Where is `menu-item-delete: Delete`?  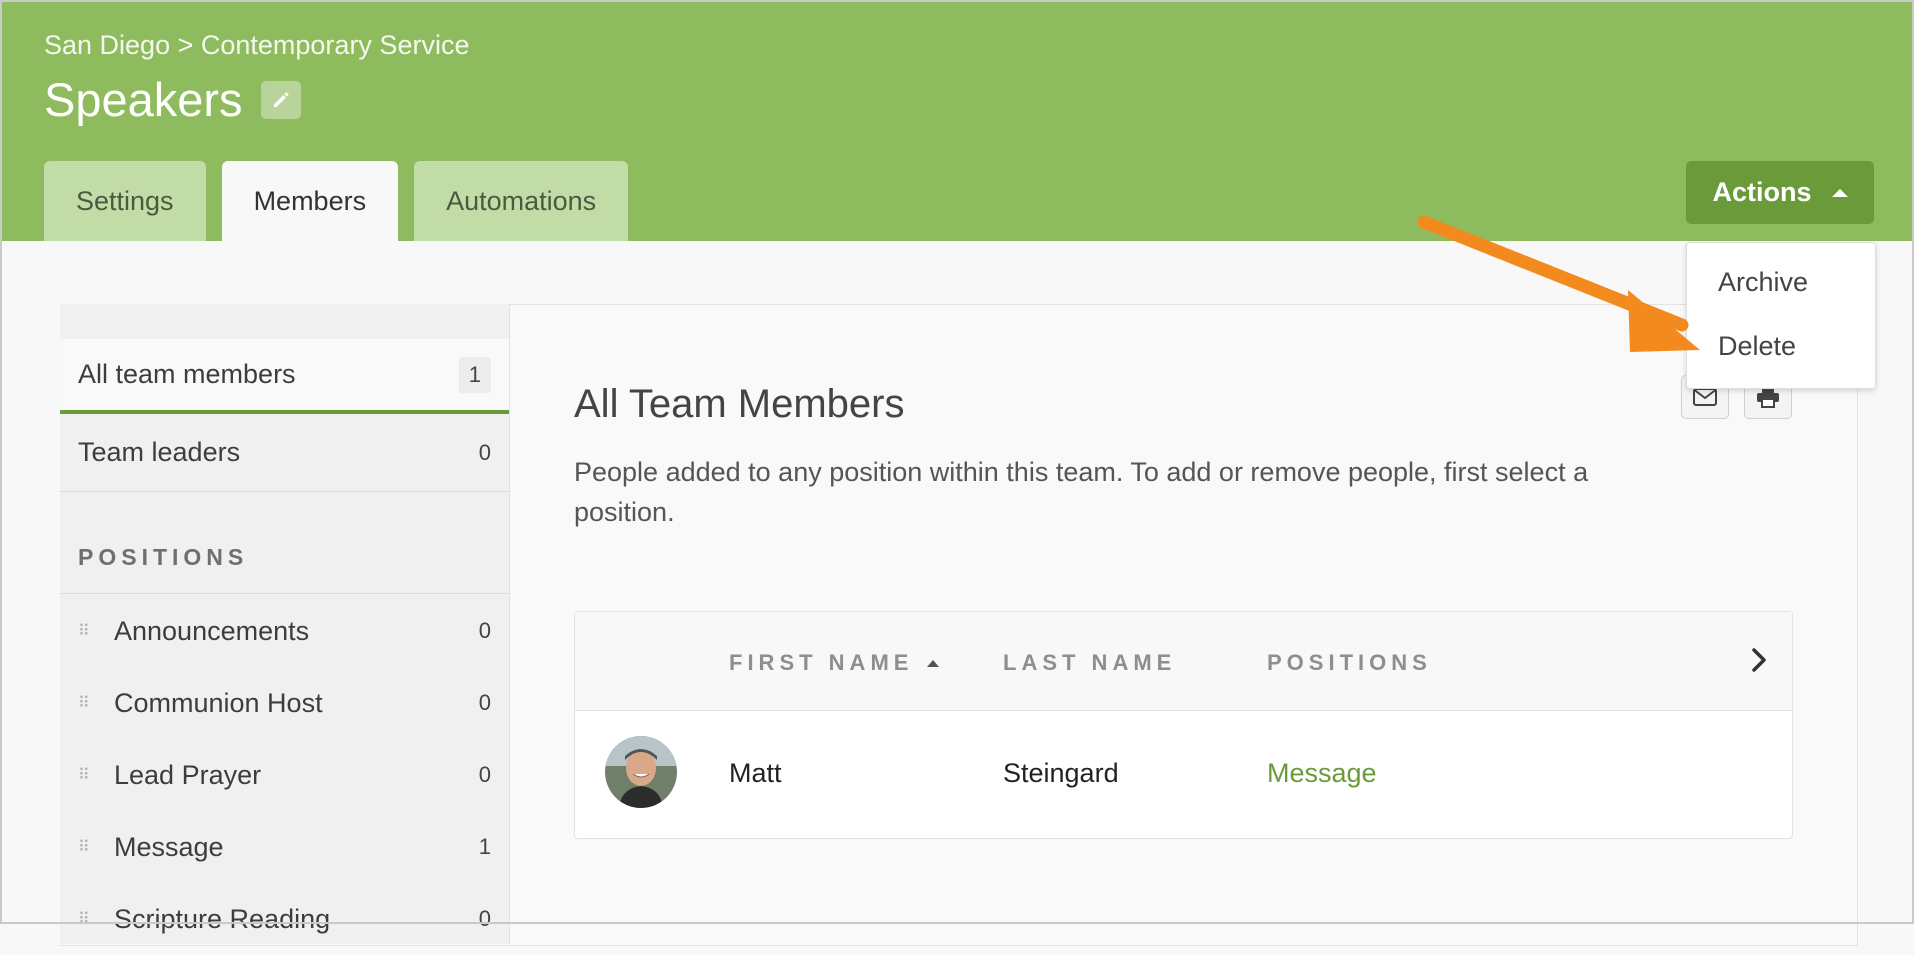 menu-item-delete: Delete is located at coordinates (1757, 346).